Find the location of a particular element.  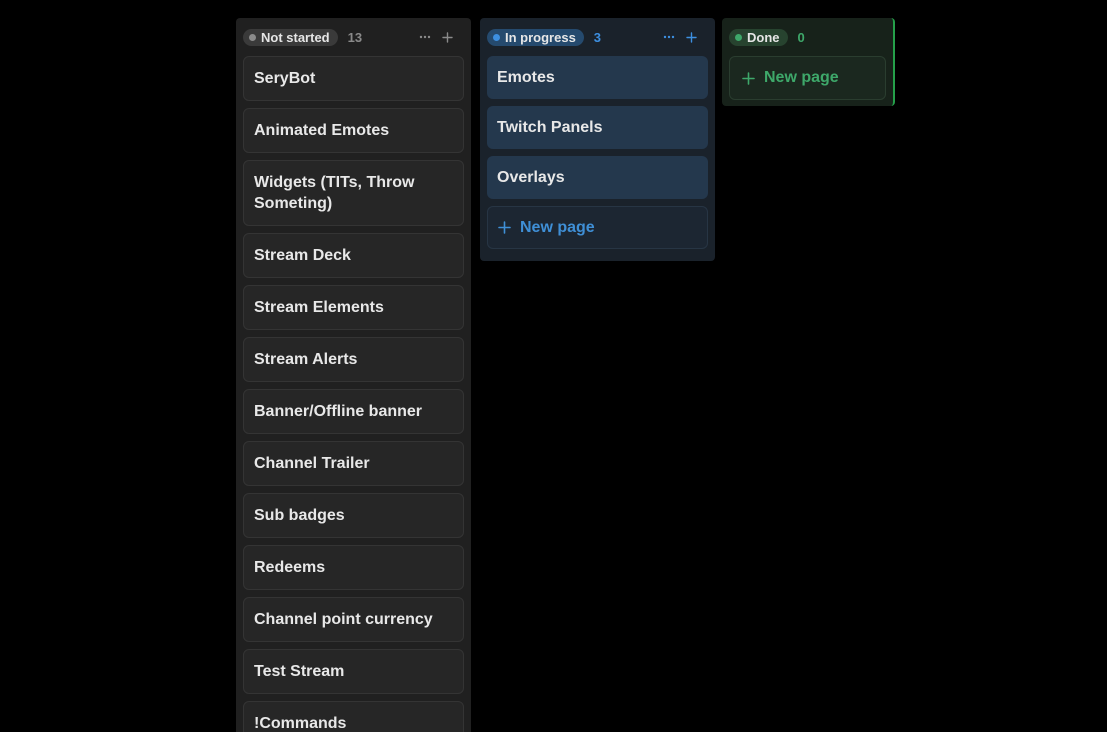

status-label: Not started is located at coordinates (295, 37).